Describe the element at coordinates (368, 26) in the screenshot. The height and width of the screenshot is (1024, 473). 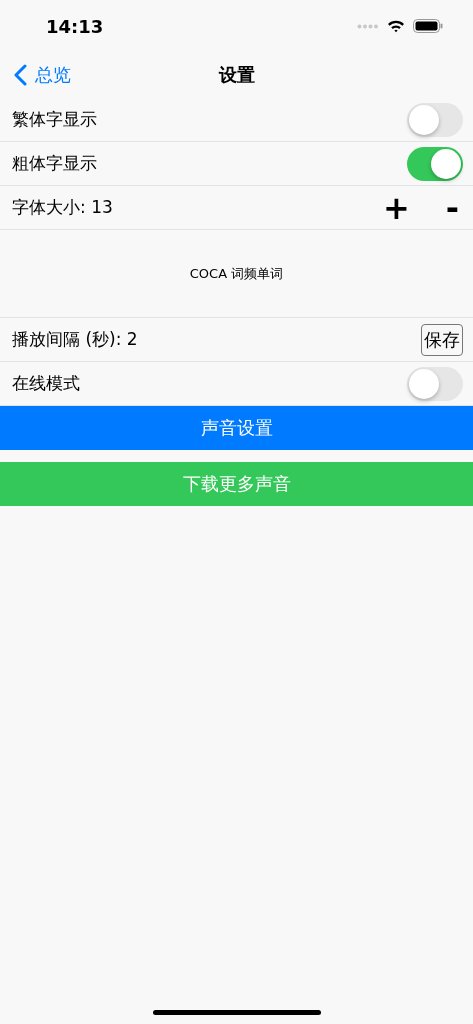
I see `signal-icon` at that location.